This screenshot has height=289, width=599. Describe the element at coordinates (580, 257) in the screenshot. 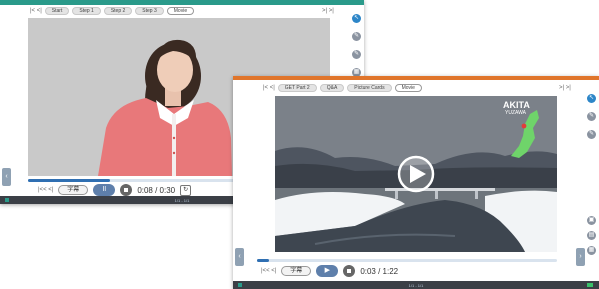

I see `page-next-arrow: ›` at that location.